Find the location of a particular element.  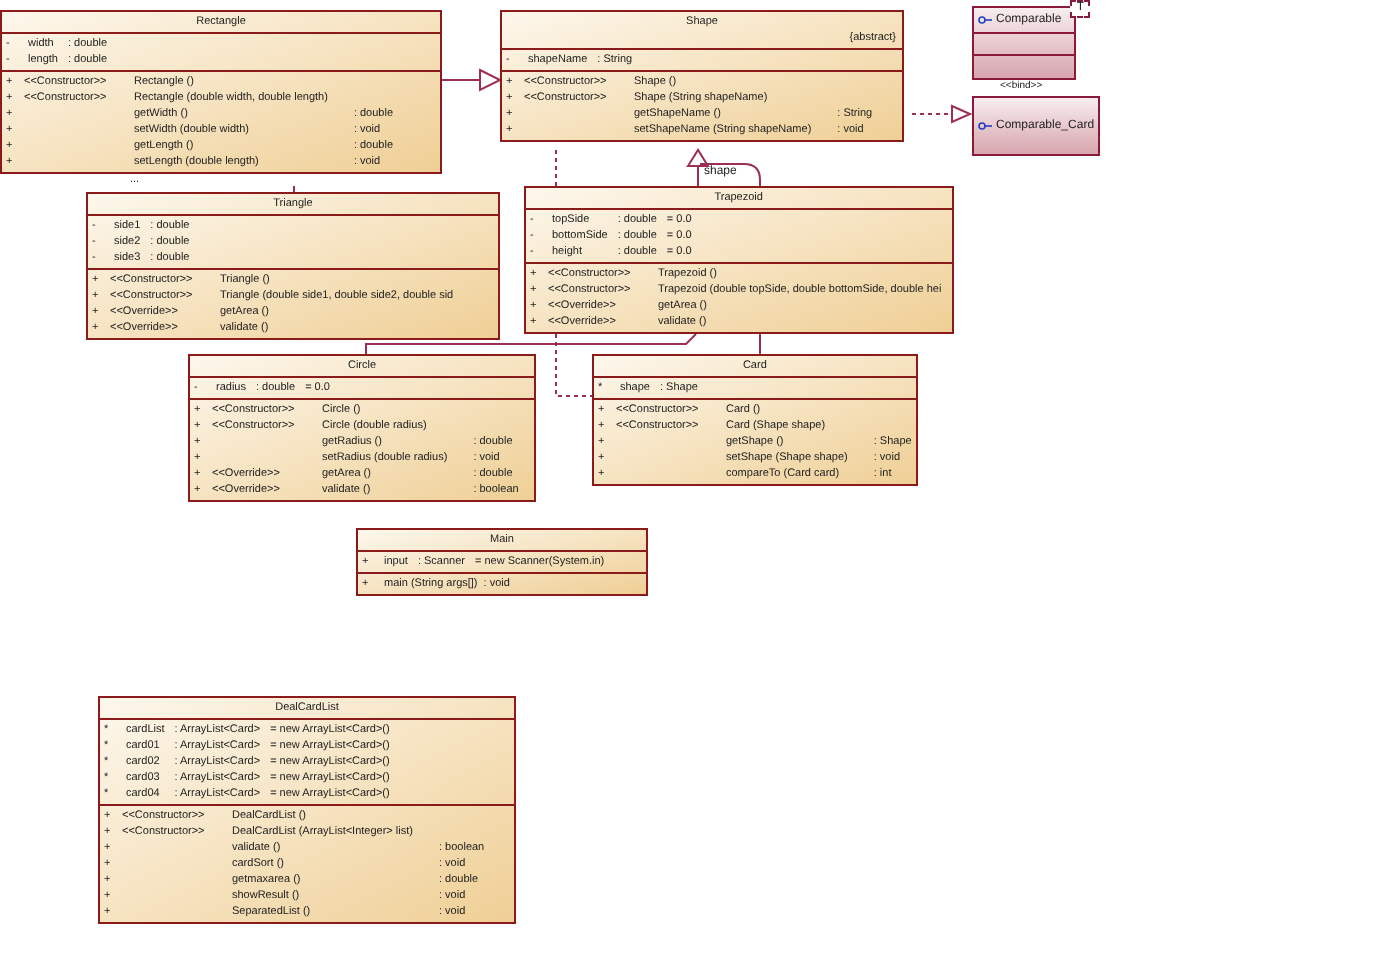

generalization-arrow is located at coordinates (472, 80).